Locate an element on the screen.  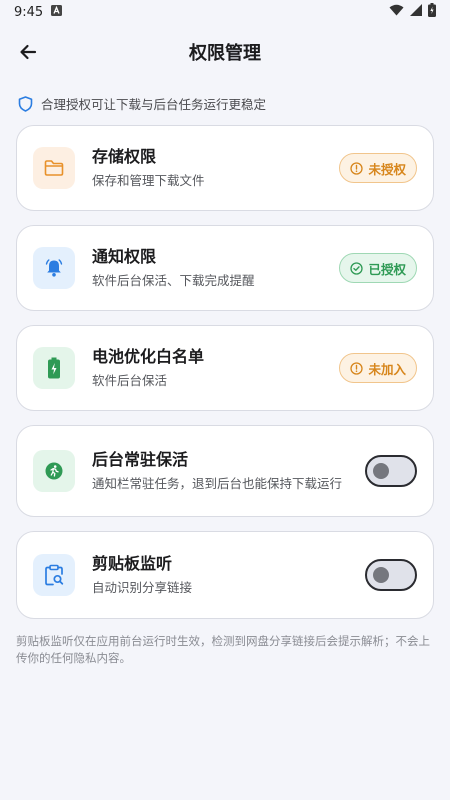
keepalive-toggle is located at coordinates (391, 471).